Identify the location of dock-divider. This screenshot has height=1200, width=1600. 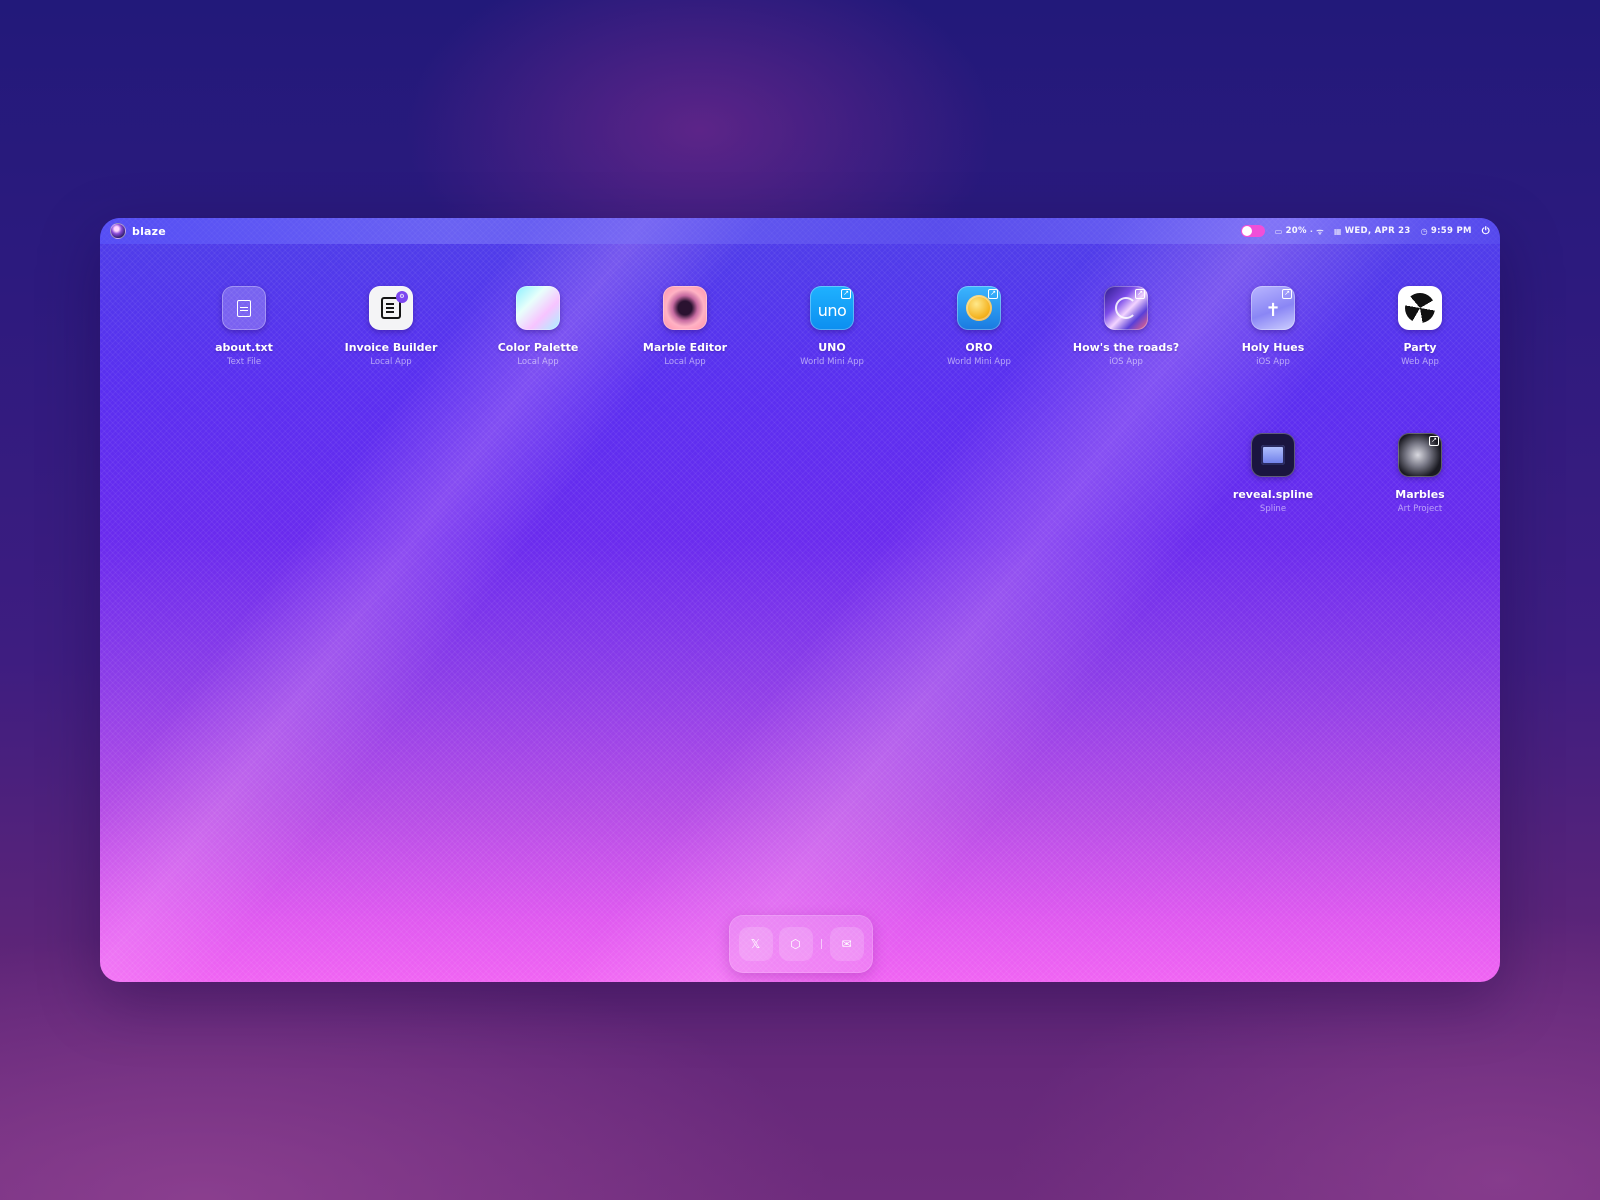
(821, 944).